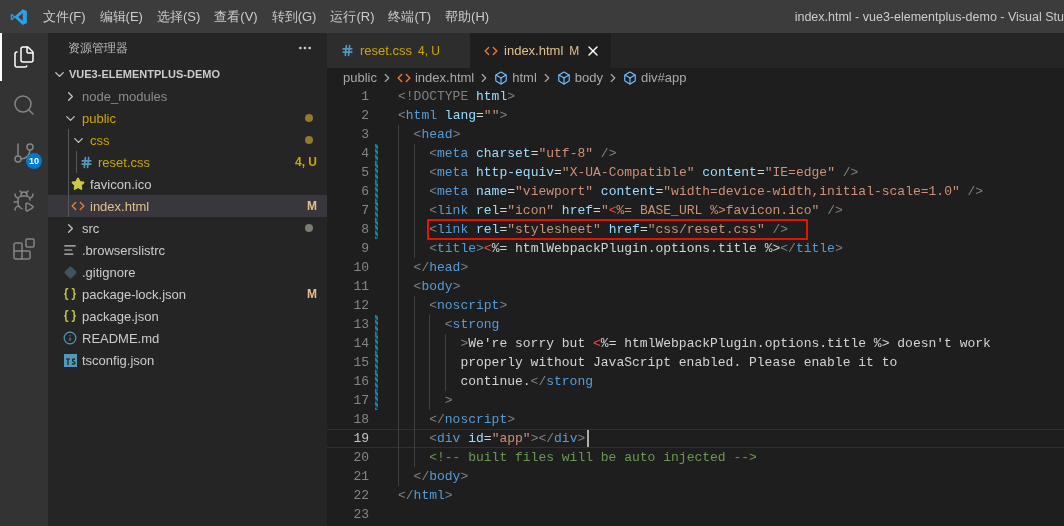  Describe the element at coordinates (437, 287) in the screenshot. I see `code-line: <body>` at that location.